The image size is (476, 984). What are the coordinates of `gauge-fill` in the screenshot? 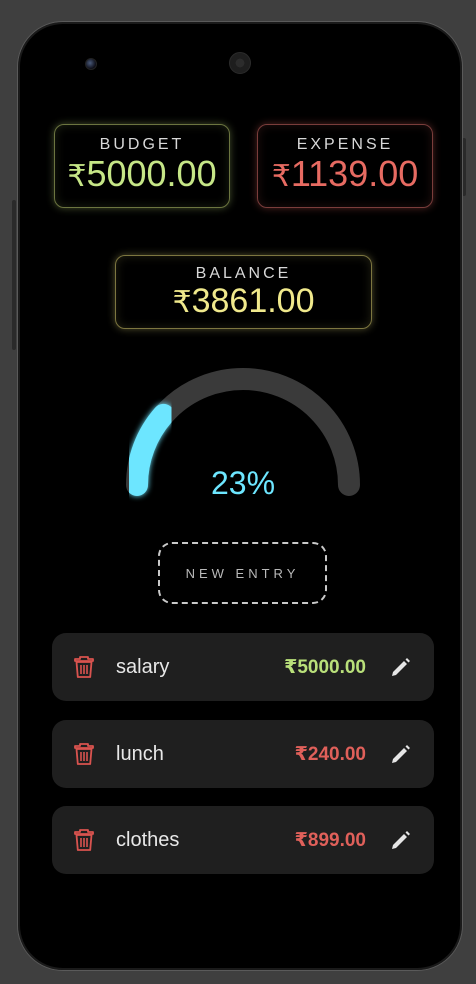 It's located at (150, 449).